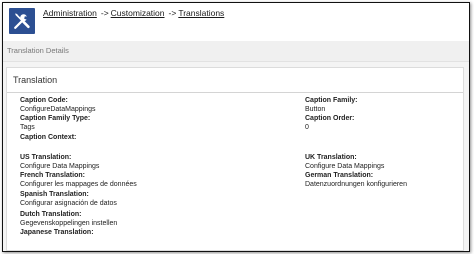 This screenshot has height=254, width=474. What do you see at coordinates (235, 92) in the screenshot?
I see `panel-divider` at bounding box center [235, 92].